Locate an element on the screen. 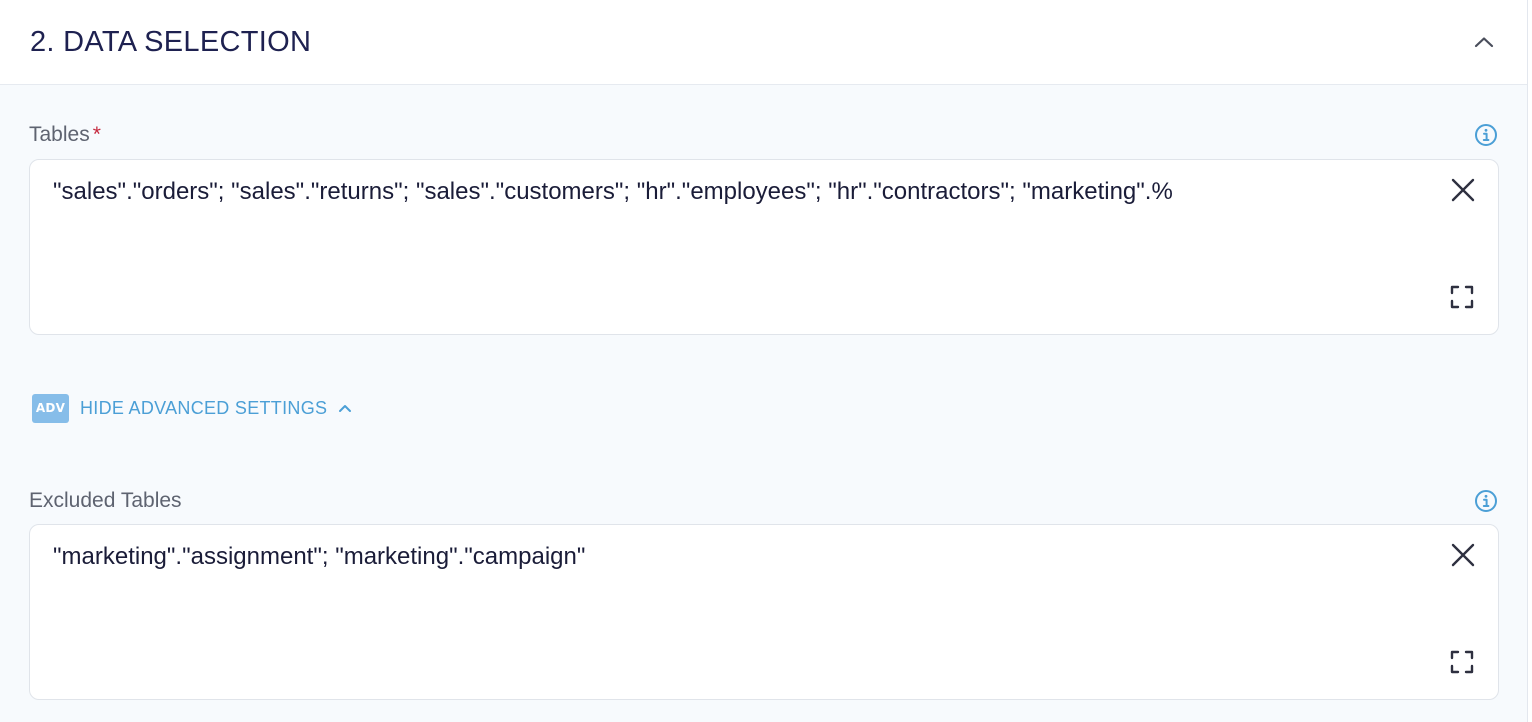 The image size is (1532, 722). tables-info-icon is located at coordinates (1485, 134).